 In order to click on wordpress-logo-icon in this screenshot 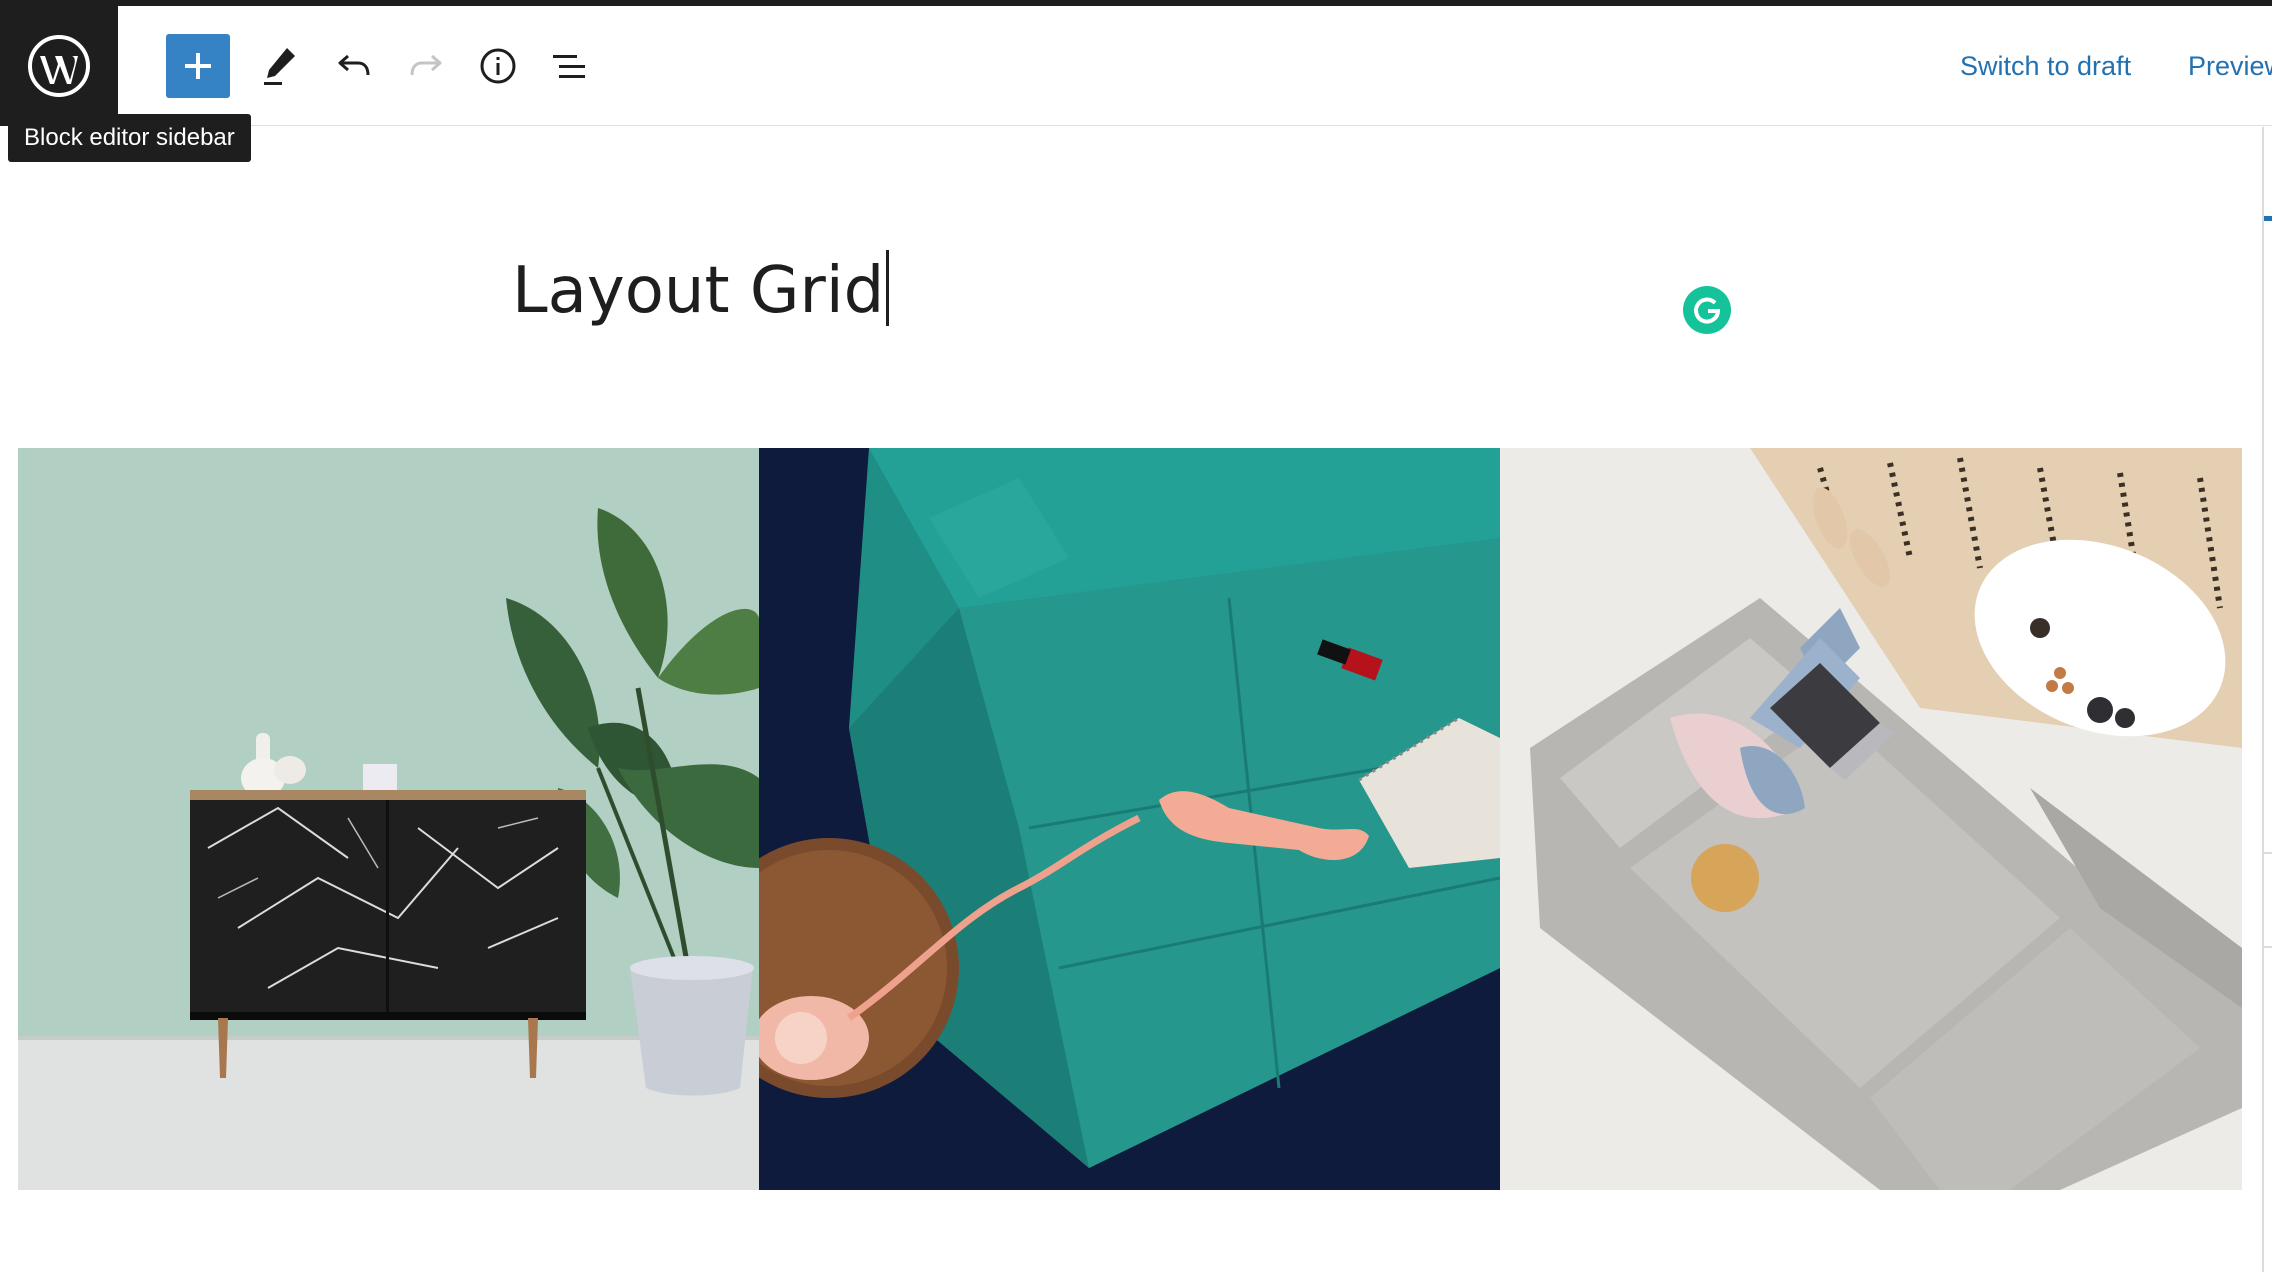, I will do `click(59, 66)`.